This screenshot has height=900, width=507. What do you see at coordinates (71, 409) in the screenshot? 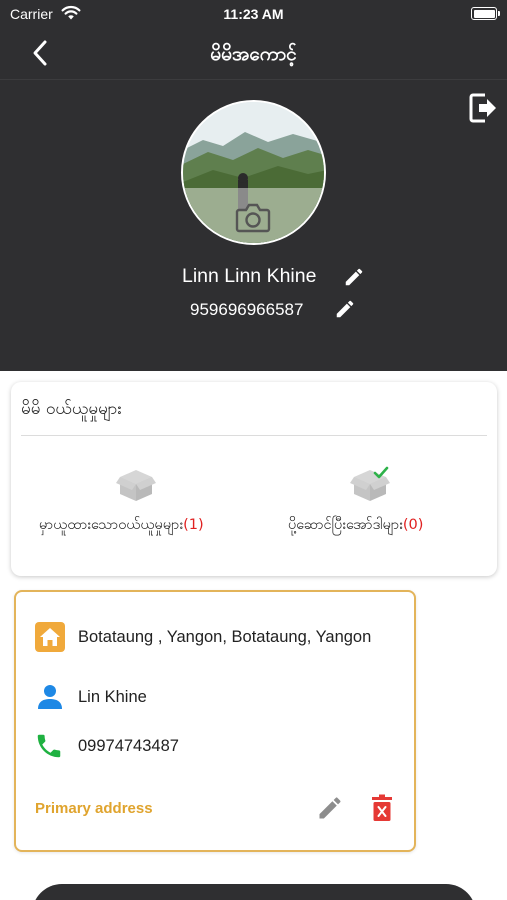
I see `orders-title: မိမိ ဝယ်ယူမှုများ` at bounding box center [71, 409].